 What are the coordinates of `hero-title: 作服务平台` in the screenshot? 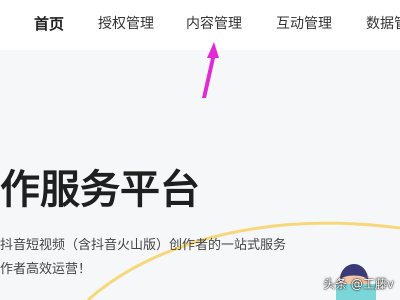 It's located at (100, 190).